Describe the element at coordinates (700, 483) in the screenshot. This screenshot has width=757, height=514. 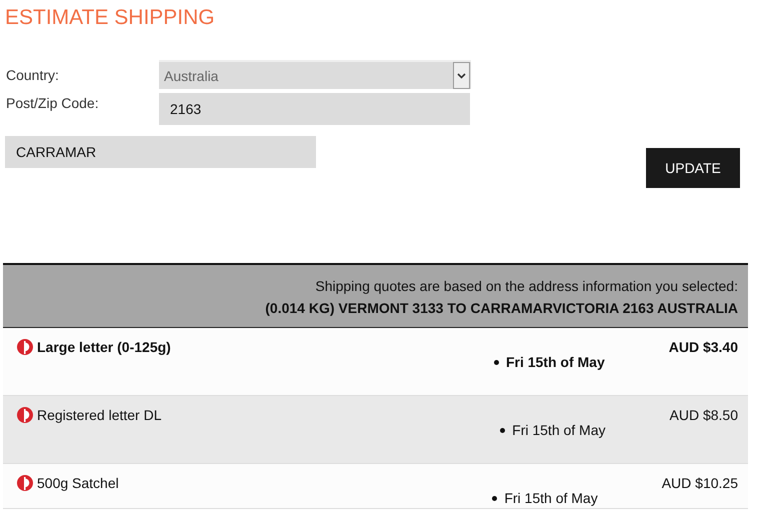
I see `quote-price: AUD $10.25` at that location.